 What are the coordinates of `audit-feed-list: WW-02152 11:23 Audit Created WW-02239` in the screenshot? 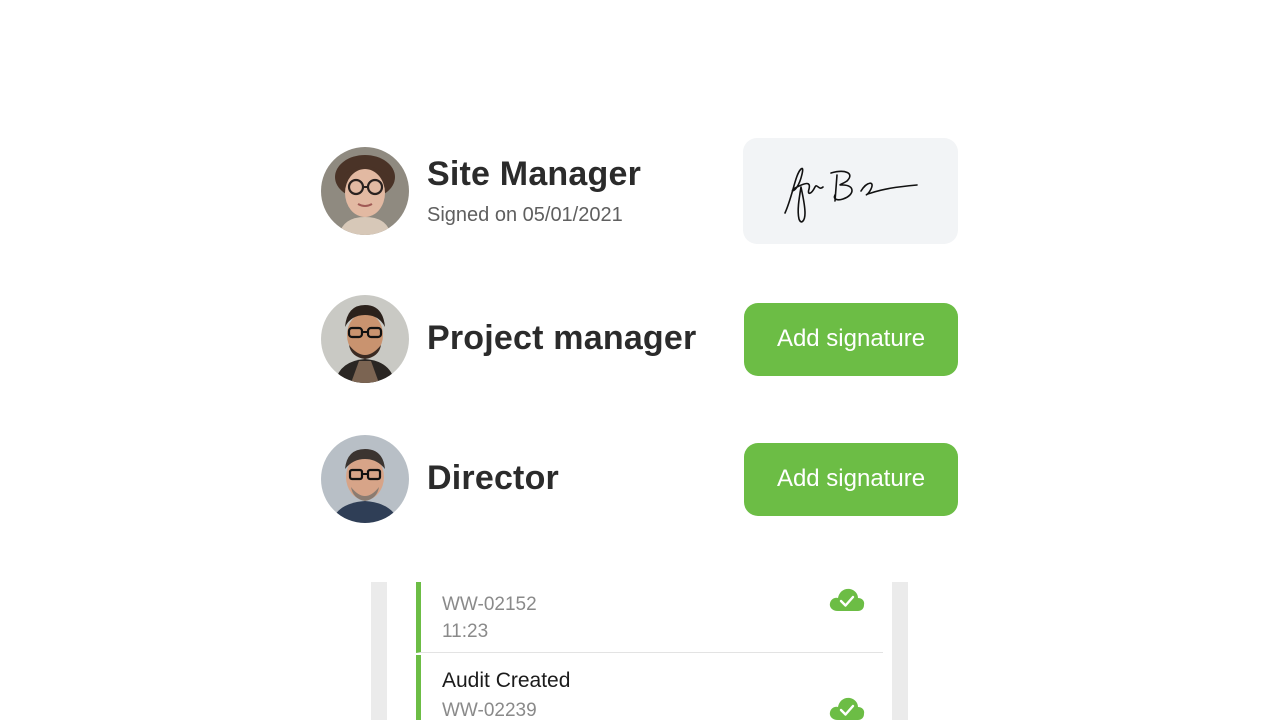 It's located at (639, 651).